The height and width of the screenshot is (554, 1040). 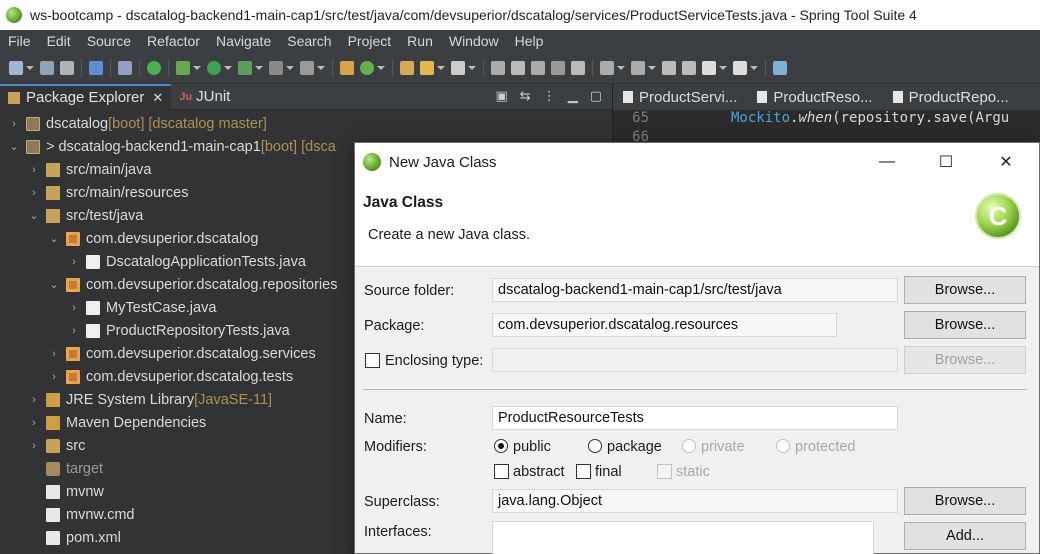 I want to click on toggle-mark-occurrences-icon, so click(x=498, y=67).